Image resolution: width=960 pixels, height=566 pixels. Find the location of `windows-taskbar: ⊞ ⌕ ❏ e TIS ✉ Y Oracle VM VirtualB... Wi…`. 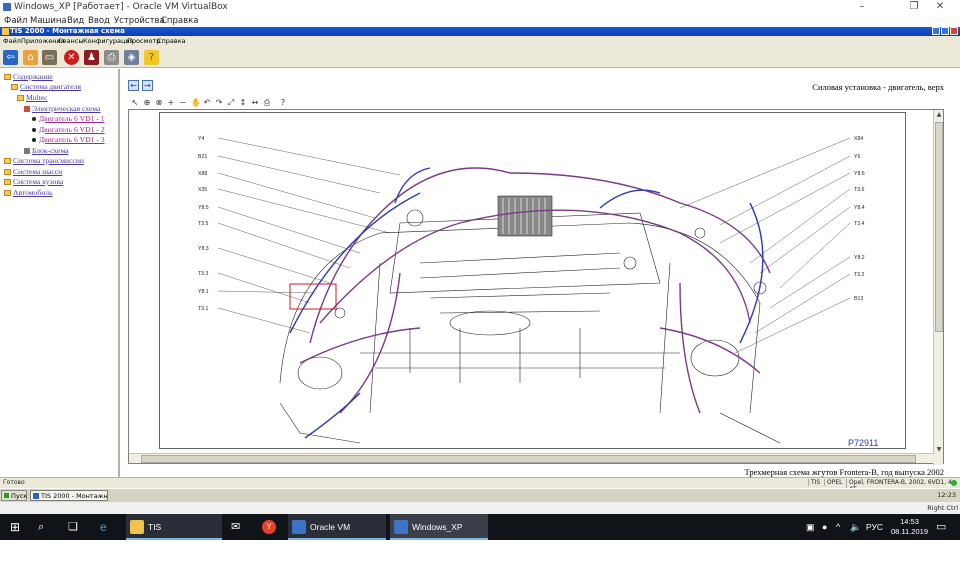

windows-taskbar: ⊞ ⌕ ❏ e TIS ✉ Y Oracle VM VirtualB... Wi… is located at coordinates (480, 536).